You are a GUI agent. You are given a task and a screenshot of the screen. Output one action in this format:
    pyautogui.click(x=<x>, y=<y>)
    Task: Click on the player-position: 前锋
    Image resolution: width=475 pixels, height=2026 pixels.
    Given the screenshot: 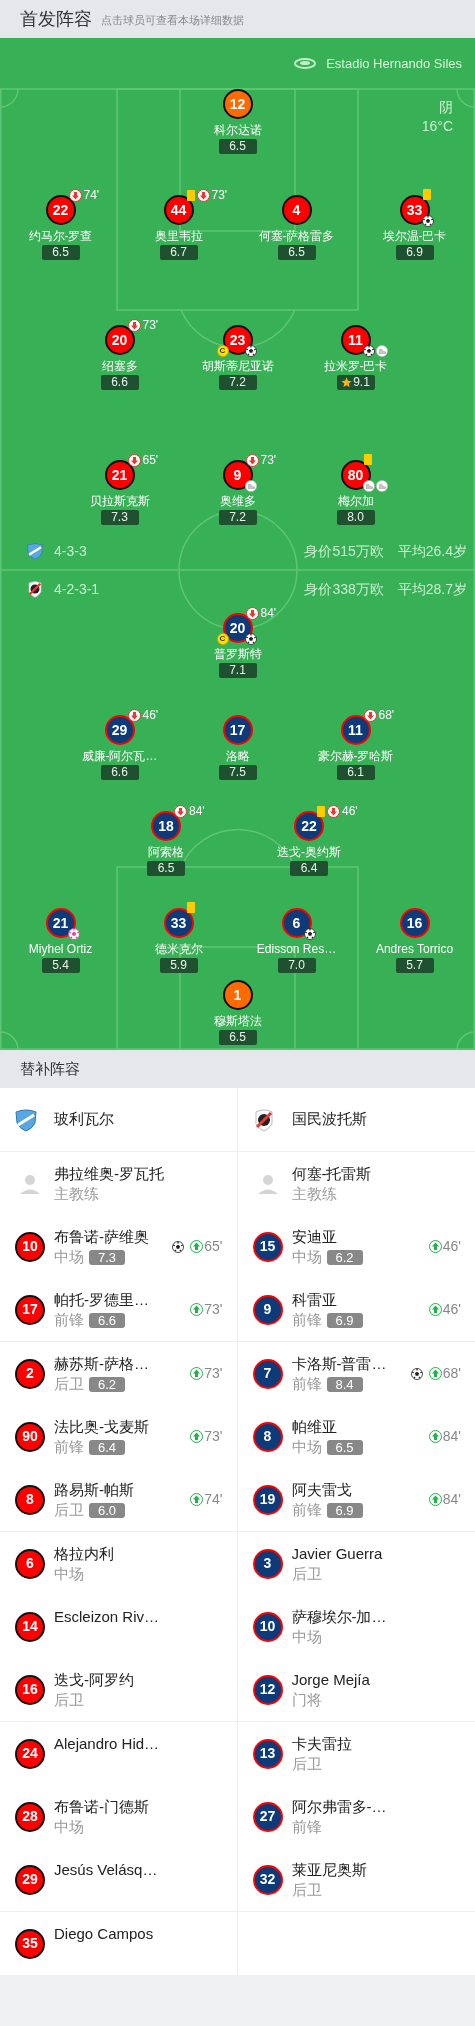 What is the action you would take?
    pyautogui.click(x=69, y=1447)
    